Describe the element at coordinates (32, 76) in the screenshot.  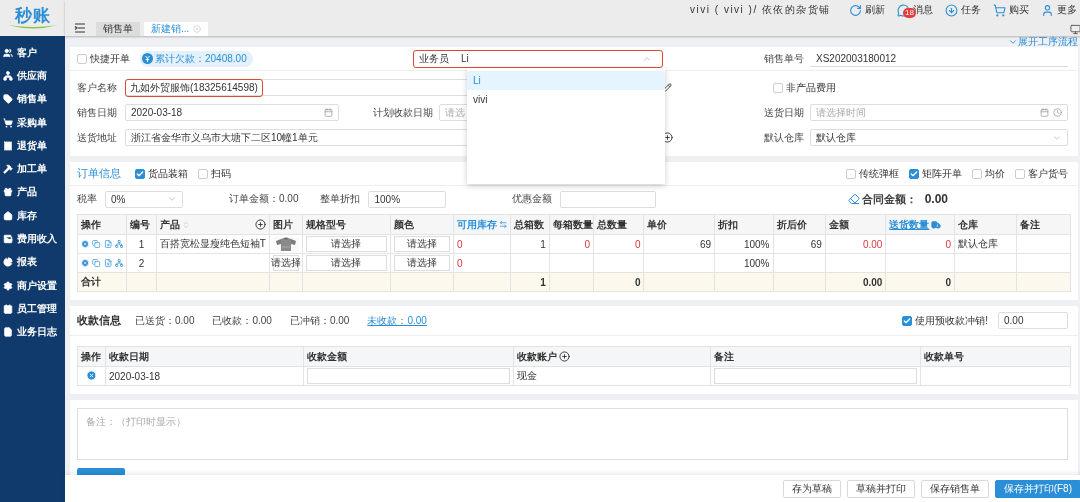
I see `sidebar-item: 供应商` at that location.